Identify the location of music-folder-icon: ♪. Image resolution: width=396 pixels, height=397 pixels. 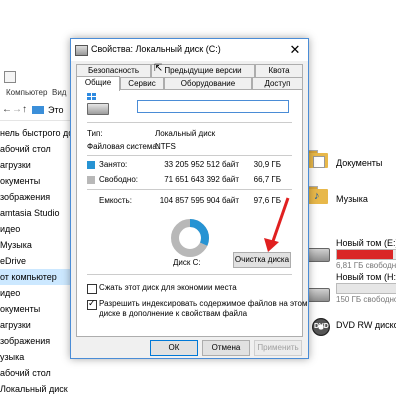
(318, 195).